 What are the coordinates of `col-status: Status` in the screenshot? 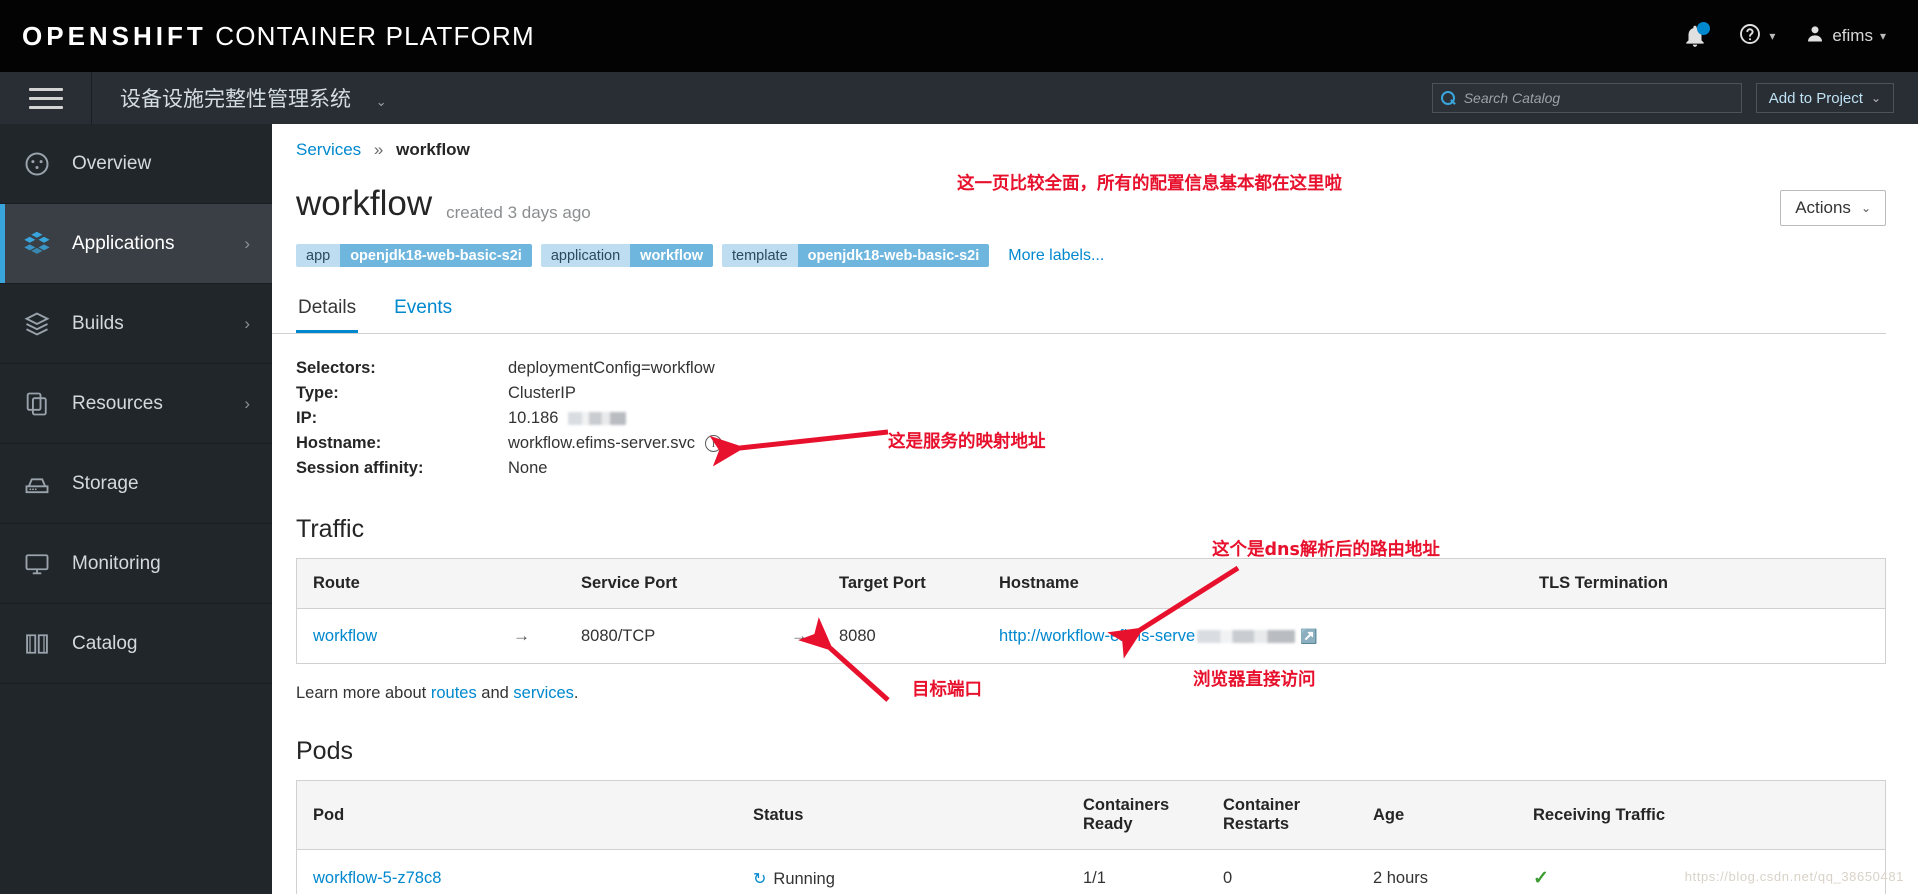 It's located at (902, 815).